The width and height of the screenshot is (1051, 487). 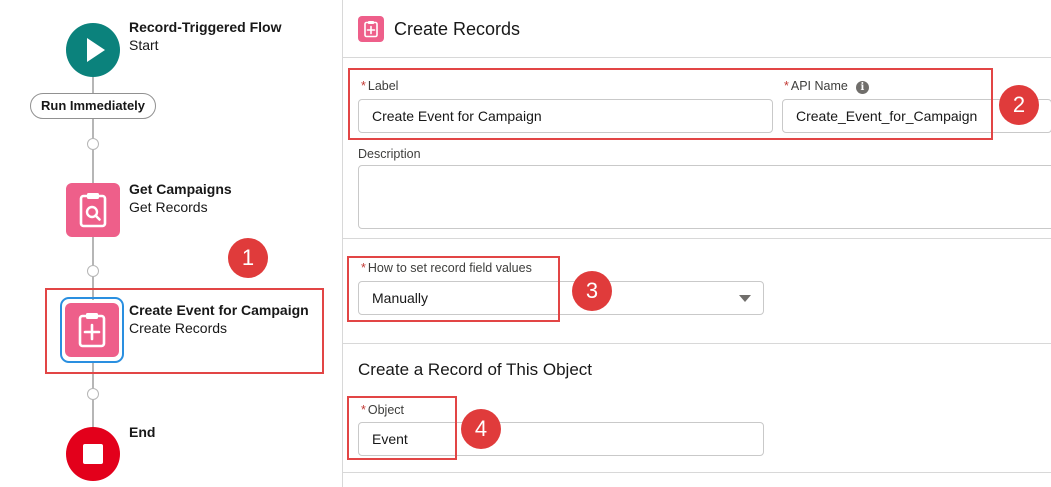 I want to click on annotation-badge-1: 1, so click(x=248, y=258).